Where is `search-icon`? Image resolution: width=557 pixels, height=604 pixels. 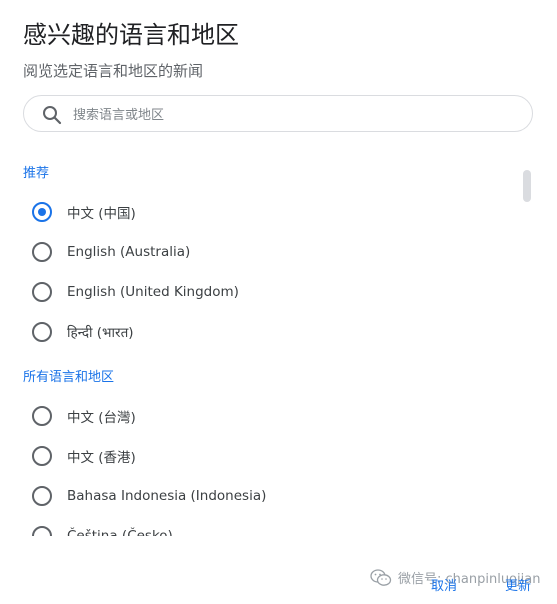 search-icon is located at coordinates (52, 115).